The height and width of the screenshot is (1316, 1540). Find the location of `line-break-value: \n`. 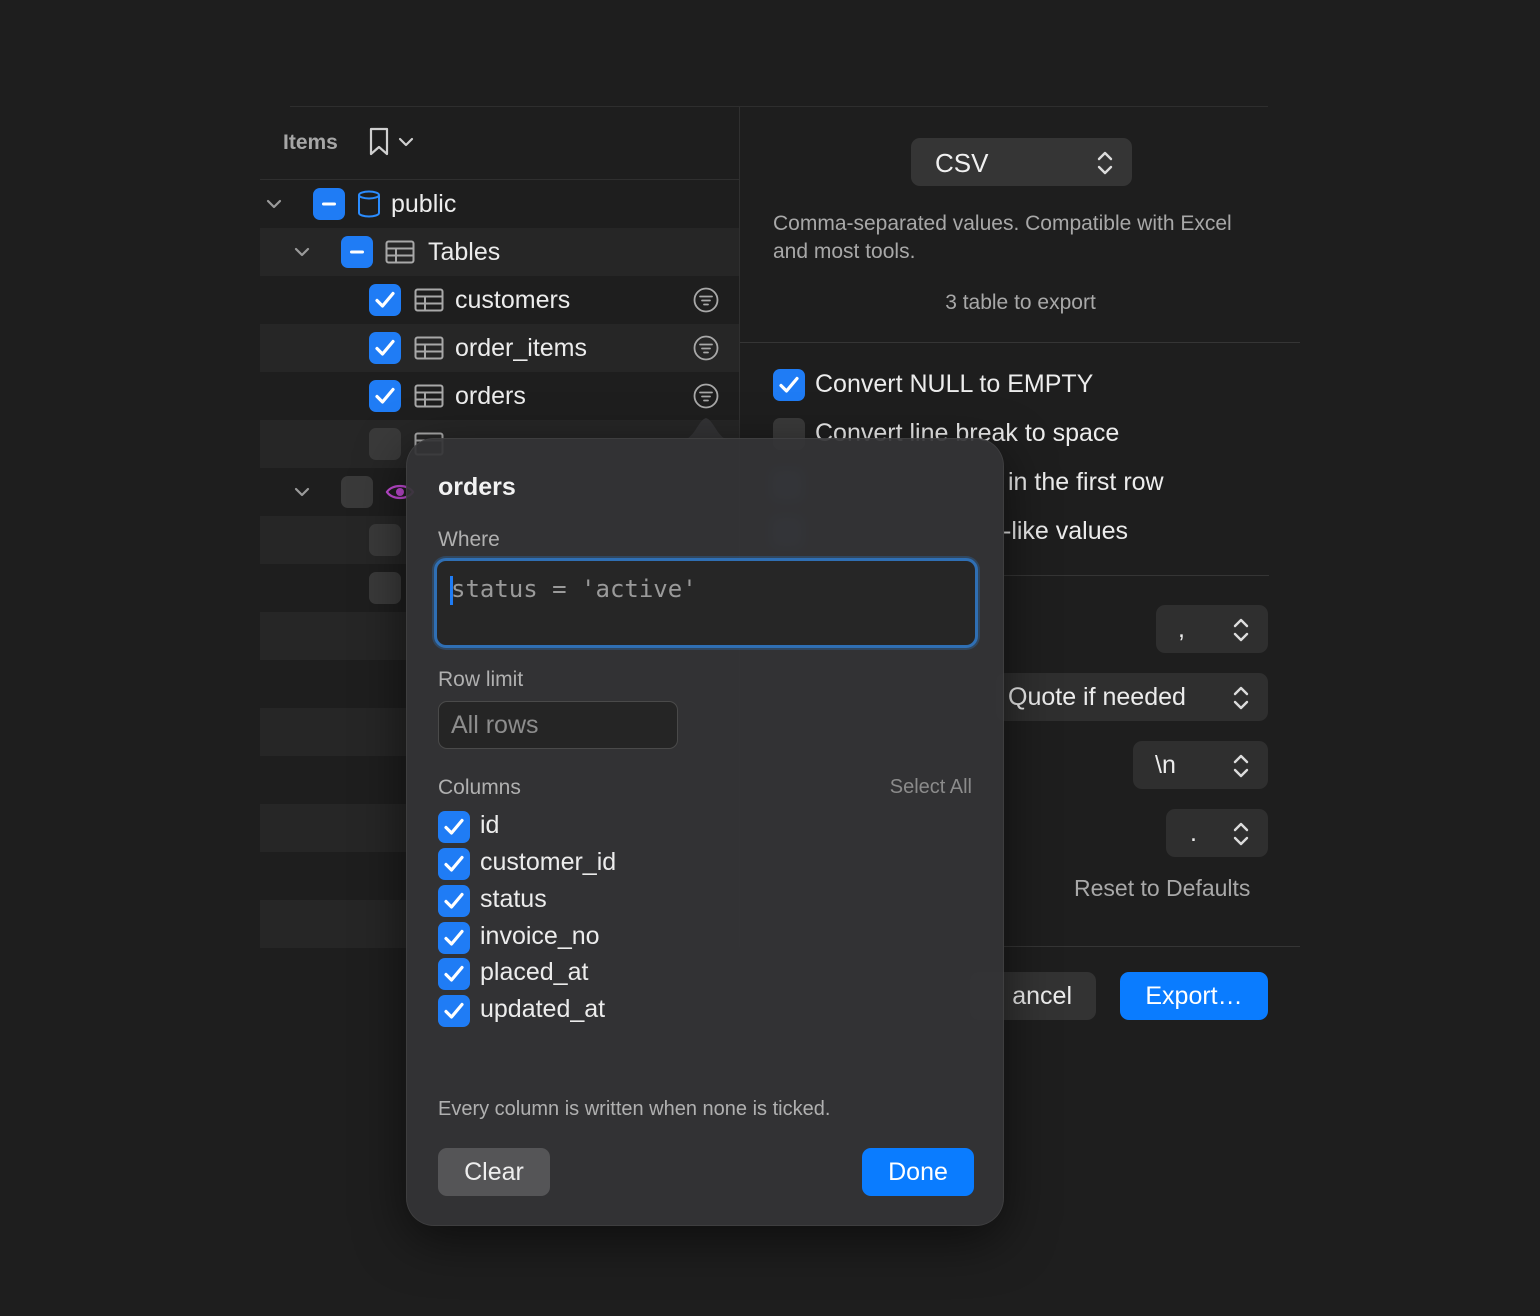

line-break-value: \n is located at coordinates (1165, 765).